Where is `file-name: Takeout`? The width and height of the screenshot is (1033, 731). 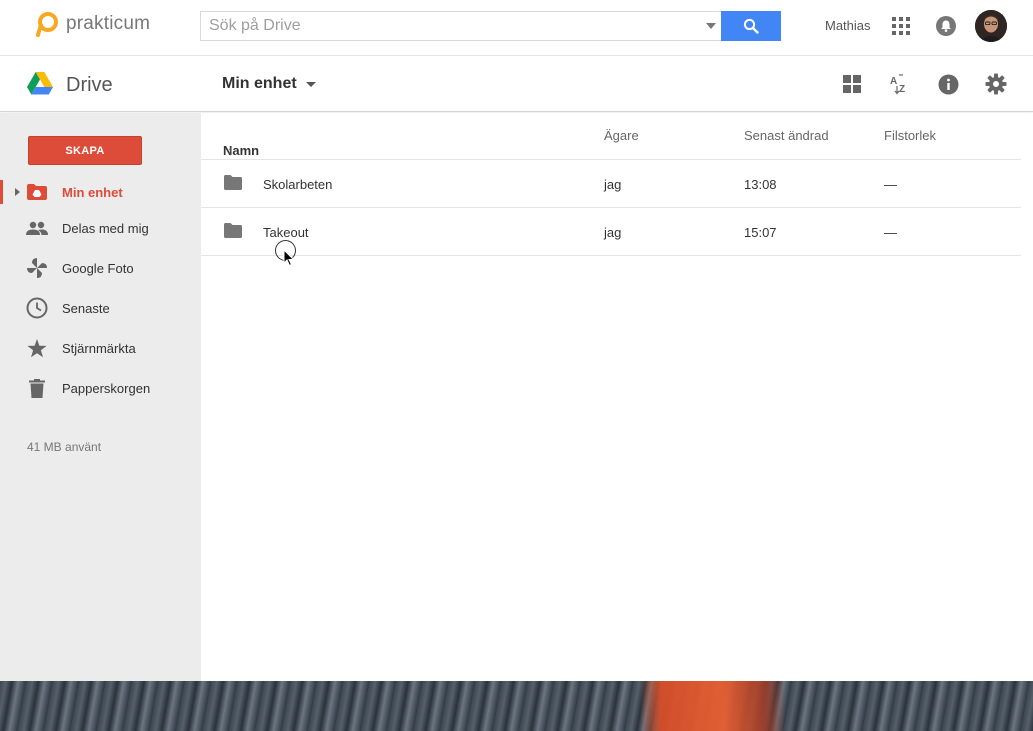
file-name: Takeout is located at coordinates (286, 232).